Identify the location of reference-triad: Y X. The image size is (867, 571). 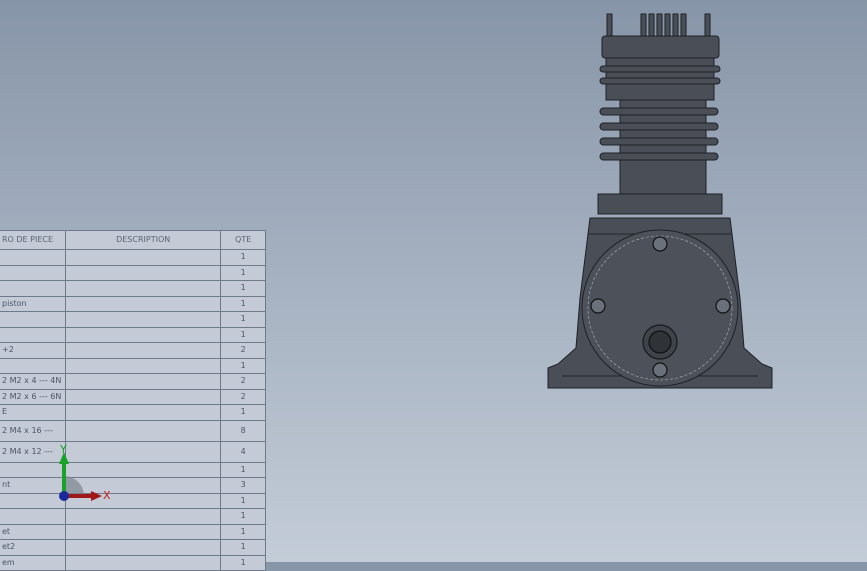
(85, 472).